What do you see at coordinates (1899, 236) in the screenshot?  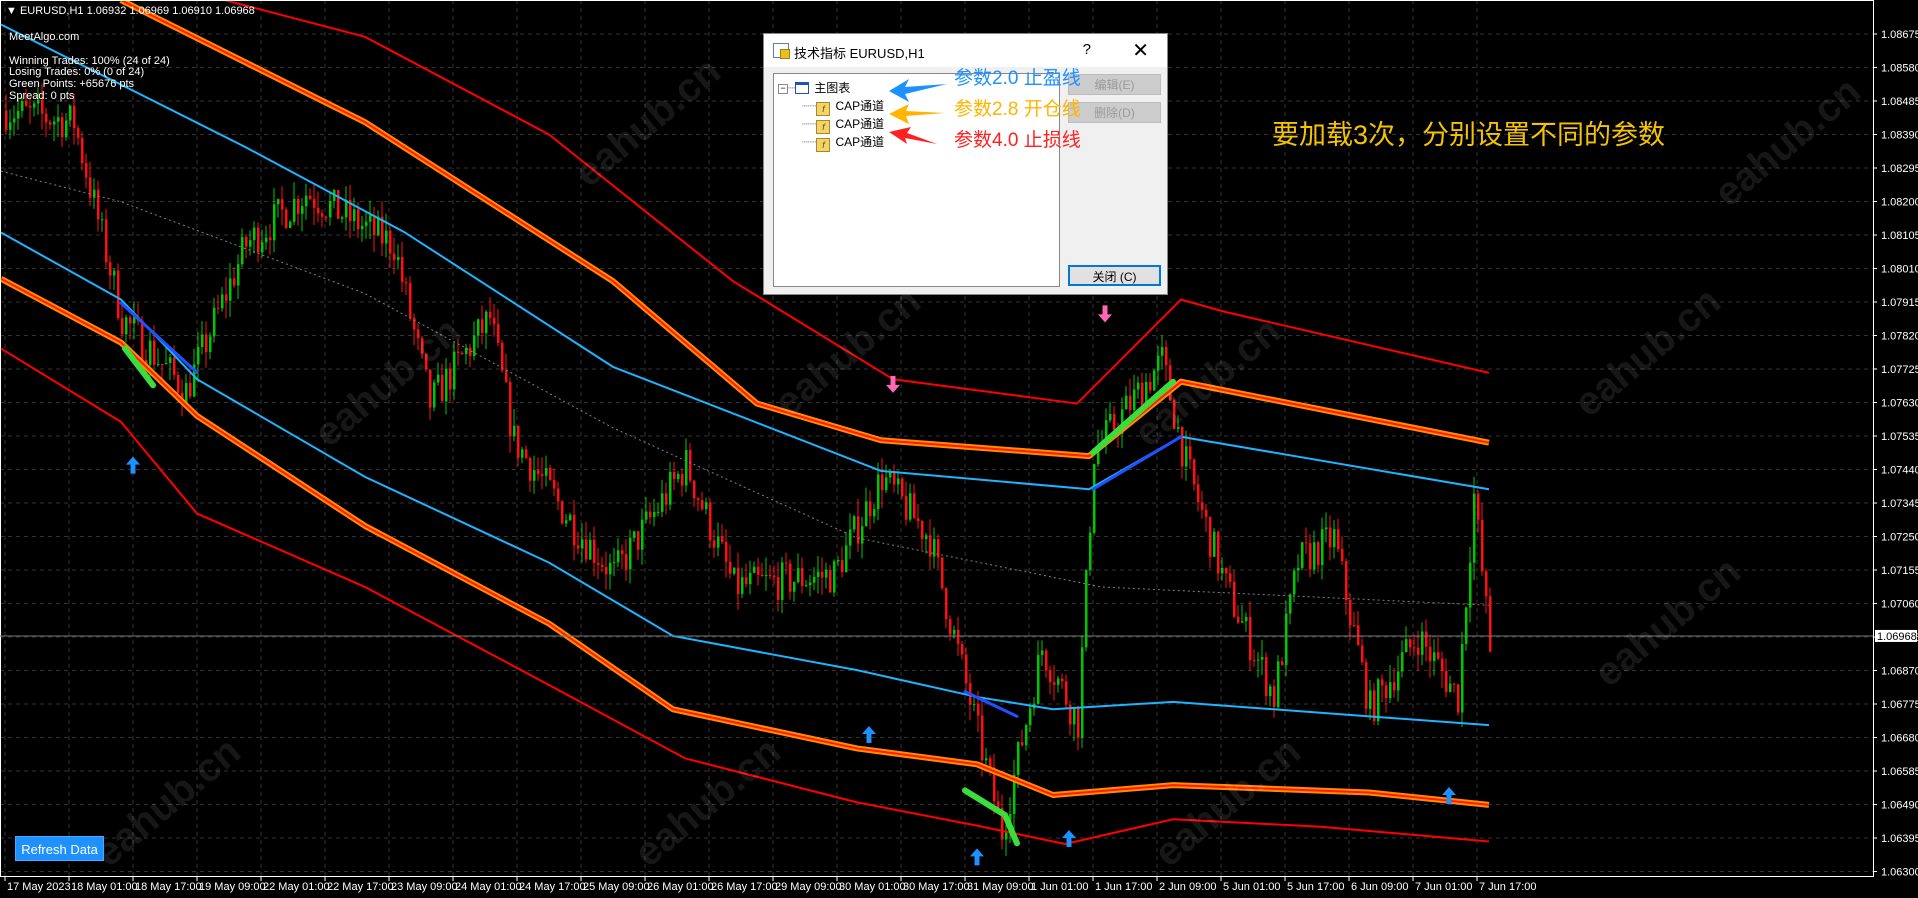 I see `price-tick-label: 1.08105` at bounding box center [1899, 236].